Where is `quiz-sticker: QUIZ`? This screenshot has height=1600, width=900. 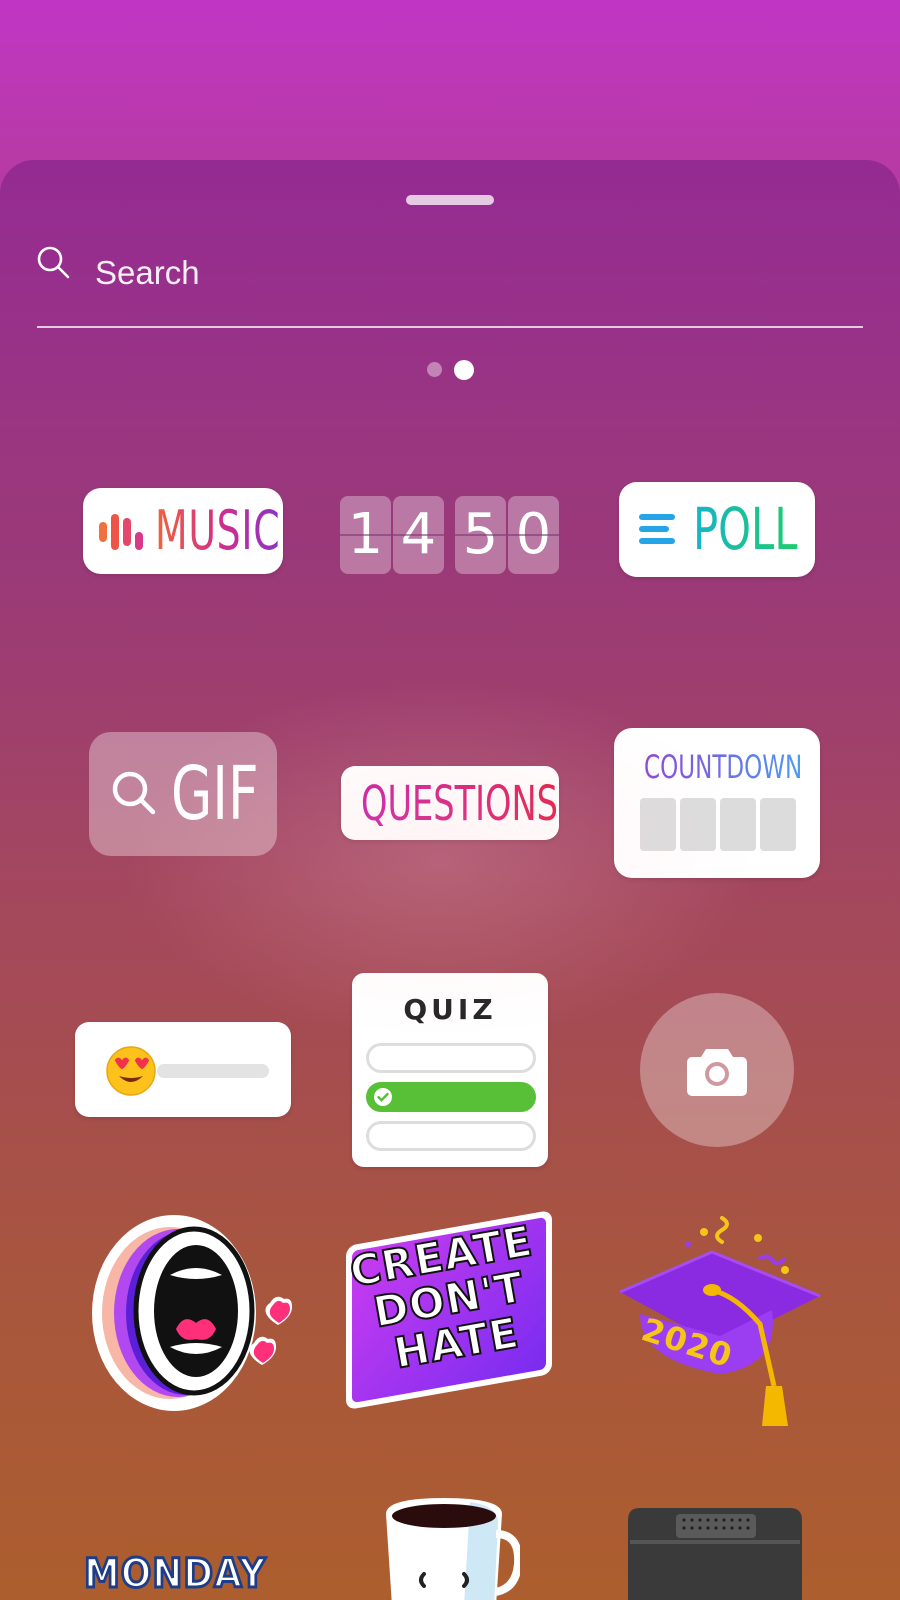
quiz-sticker: QUIZ is located at coordinates (450, 1070).